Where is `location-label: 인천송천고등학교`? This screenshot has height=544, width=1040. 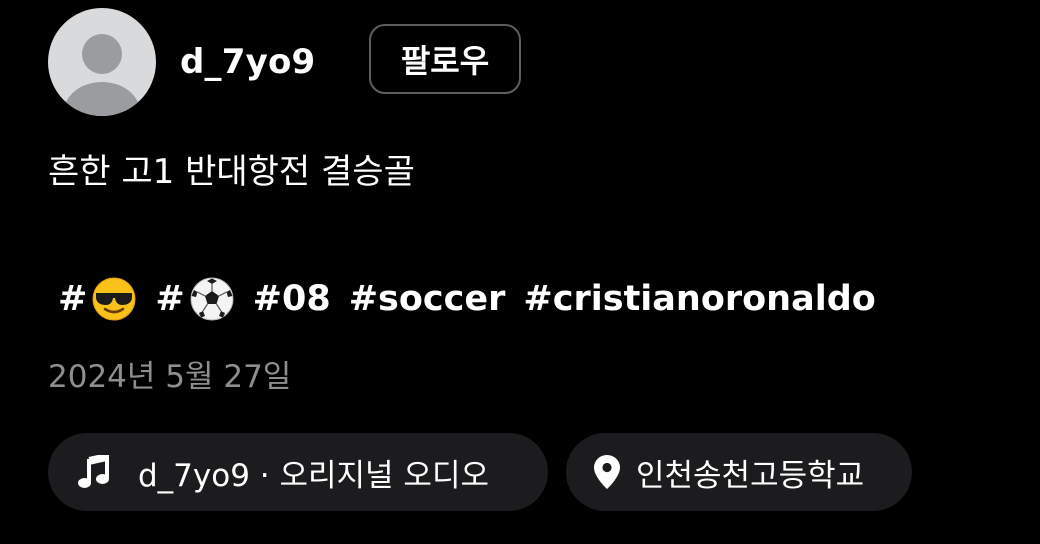
location-label: 인천송천고등학교 is located at coordinates (750, 475).